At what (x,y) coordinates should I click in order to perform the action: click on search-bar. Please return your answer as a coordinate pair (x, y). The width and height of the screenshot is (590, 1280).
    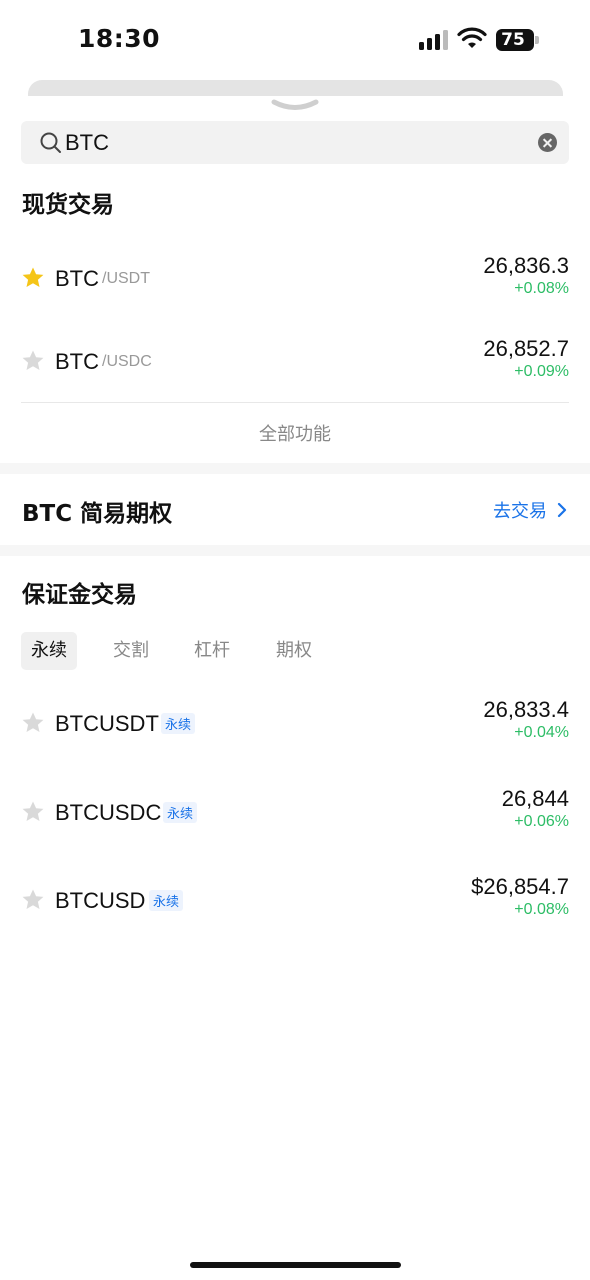
    Looking at the image, I should click on (295, 142).